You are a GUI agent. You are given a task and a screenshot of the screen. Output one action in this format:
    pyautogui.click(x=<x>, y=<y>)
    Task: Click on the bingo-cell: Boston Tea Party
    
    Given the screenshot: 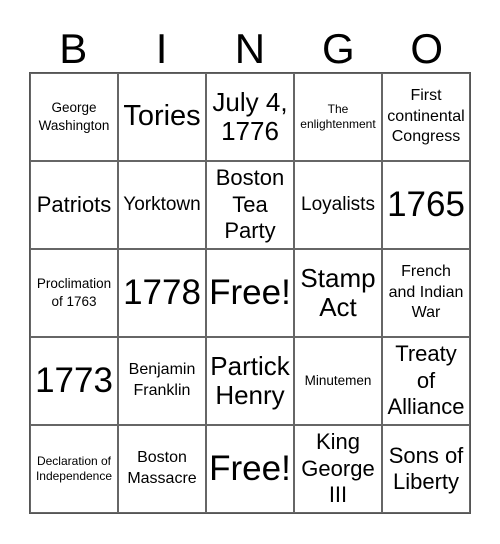 What is the action you would take?
    pyautogui.click(x=250, y=205)
    